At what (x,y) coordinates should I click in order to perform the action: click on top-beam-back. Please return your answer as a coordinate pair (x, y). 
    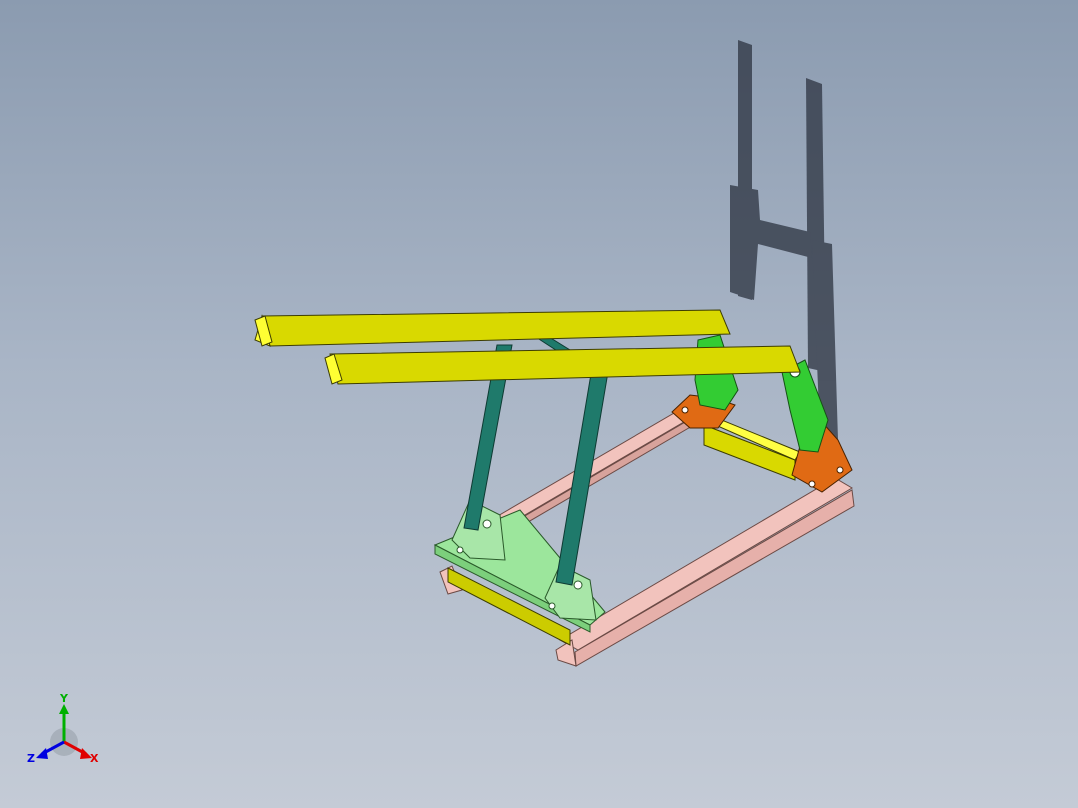
    Looking at the image, I should click on (492, 328).